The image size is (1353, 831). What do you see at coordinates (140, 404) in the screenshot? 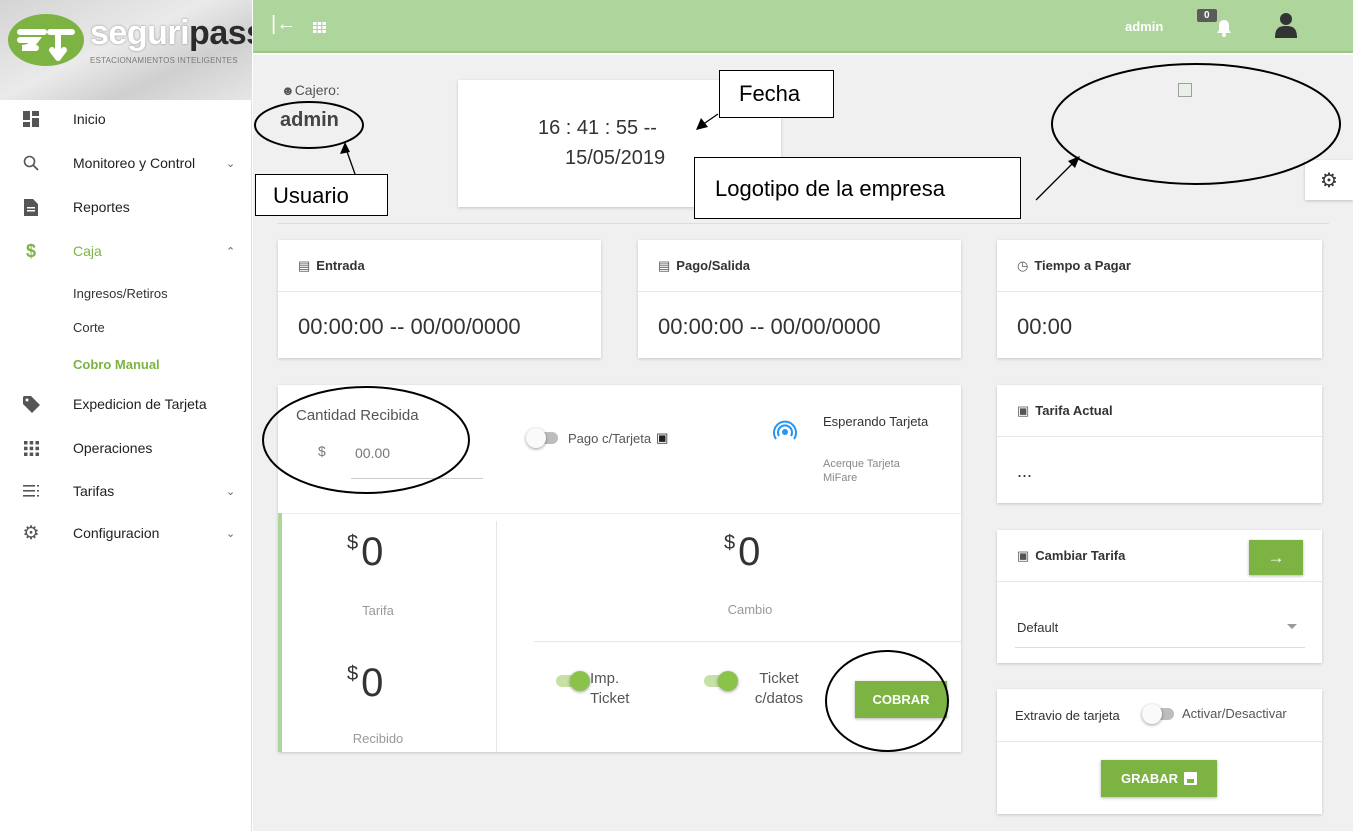
I see `sidebar-item-label: Expedicion de Tarjeta` at bounding box center [140, 404].